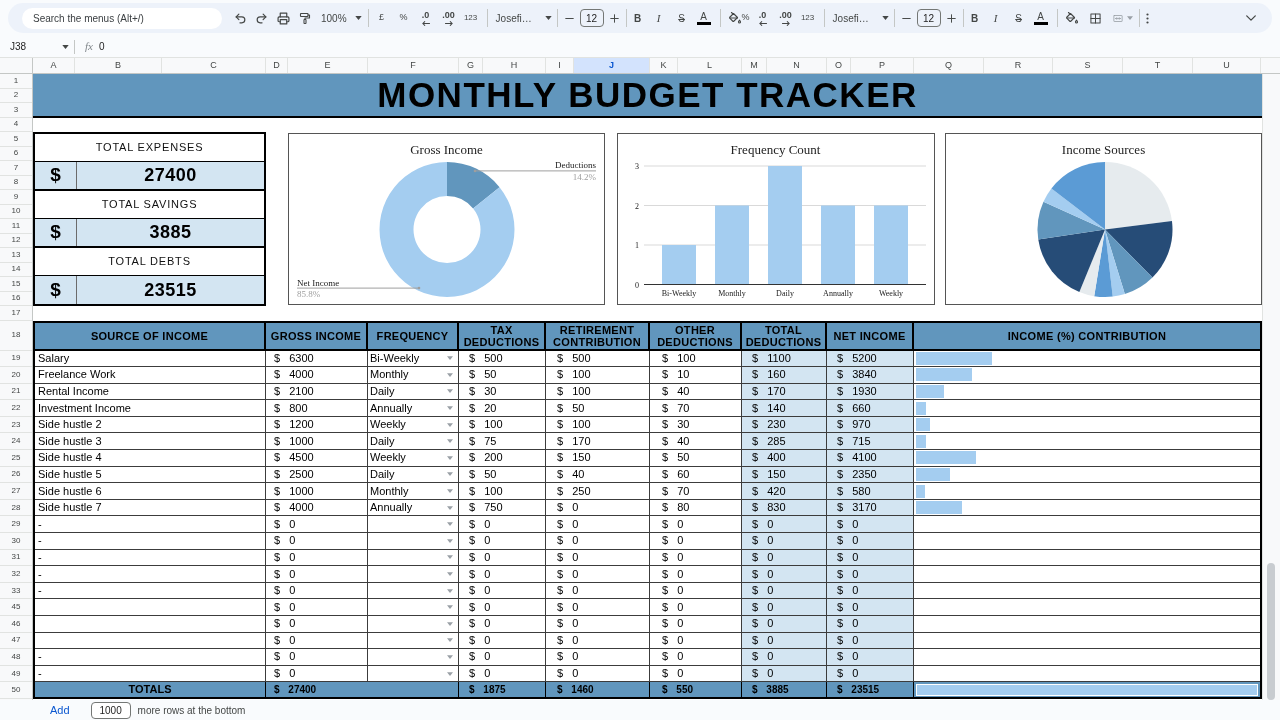 This screenshot has width=1280, height=720. I want to click on row-number: 4, so click(16, 124).